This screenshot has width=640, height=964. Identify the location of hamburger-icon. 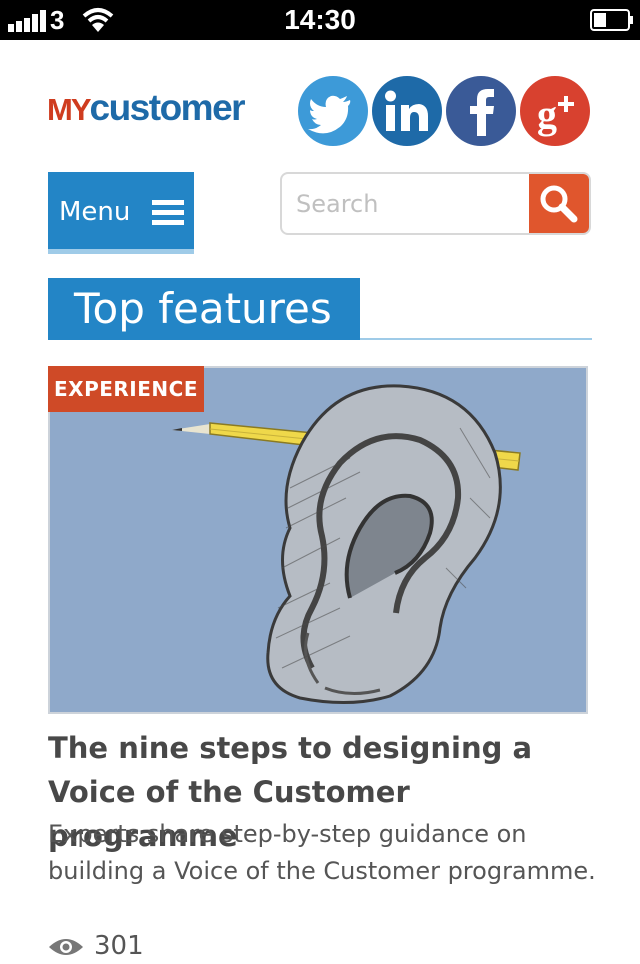
(168, 212).